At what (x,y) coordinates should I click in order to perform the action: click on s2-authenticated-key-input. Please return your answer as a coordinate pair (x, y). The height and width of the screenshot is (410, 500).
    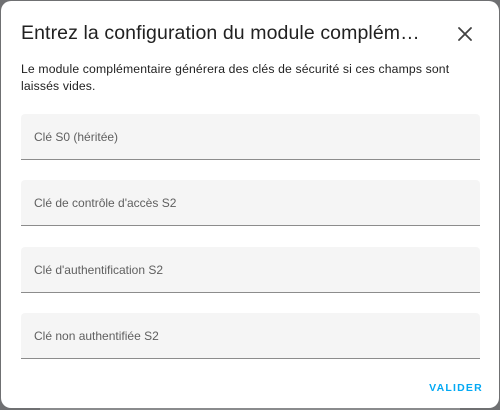
    Looking at the image, I should click on (250, 269).